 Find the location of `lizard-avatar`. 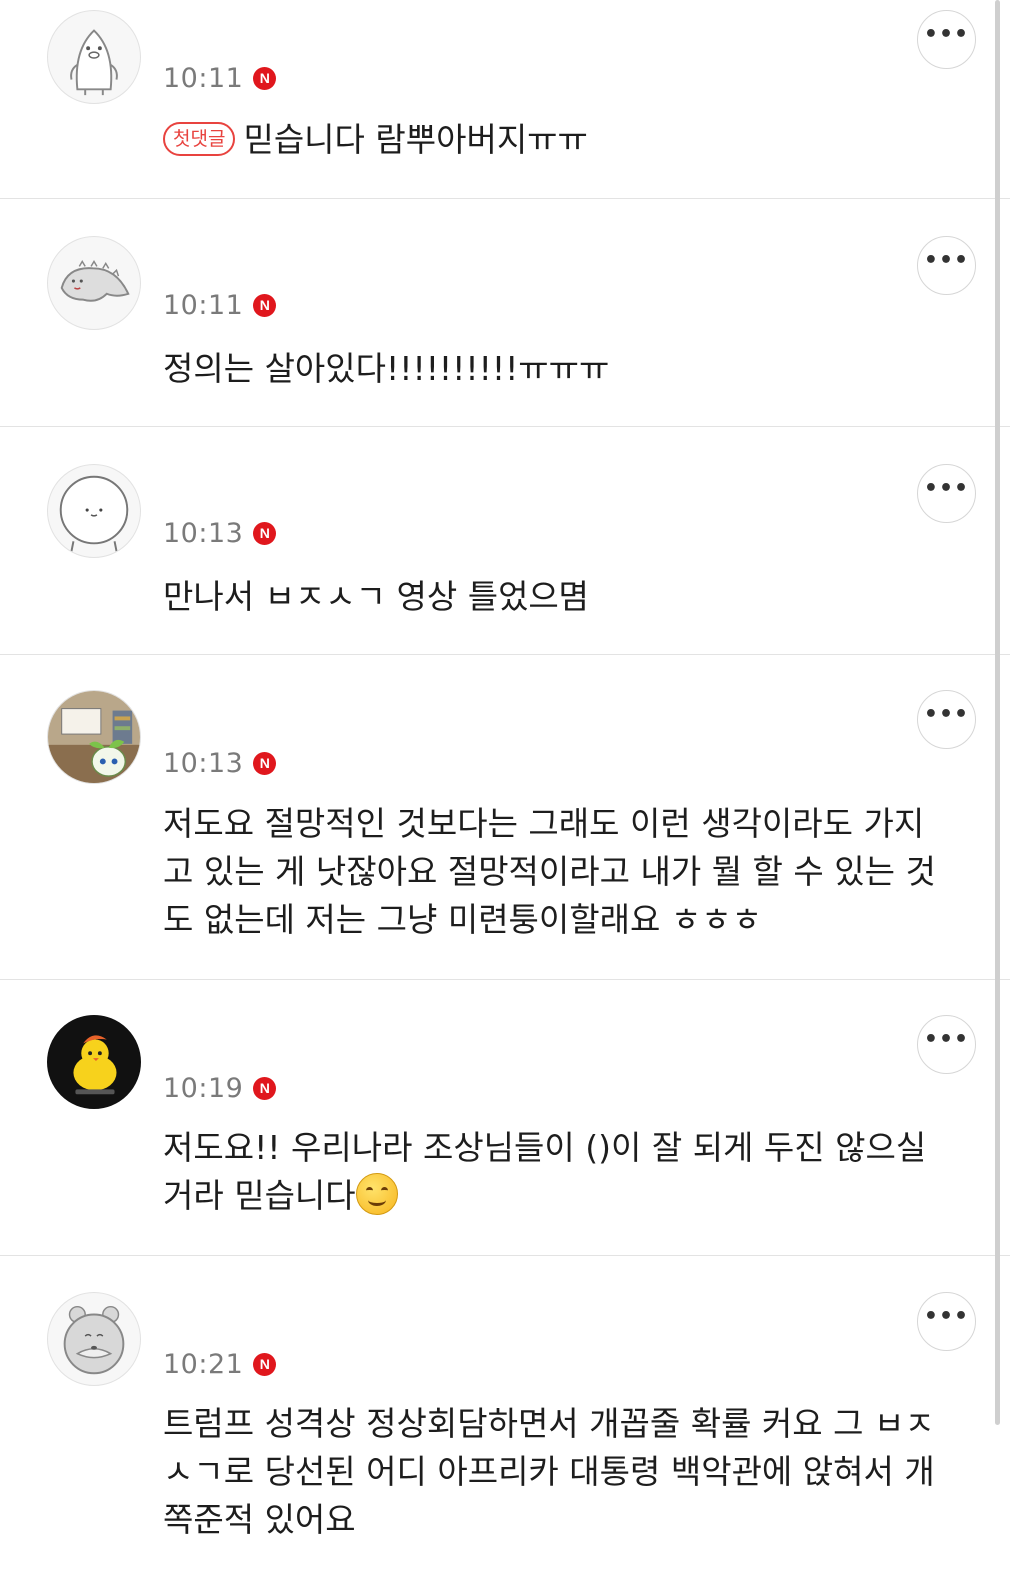

lizard-avatar is located at coordinates (94, 283).